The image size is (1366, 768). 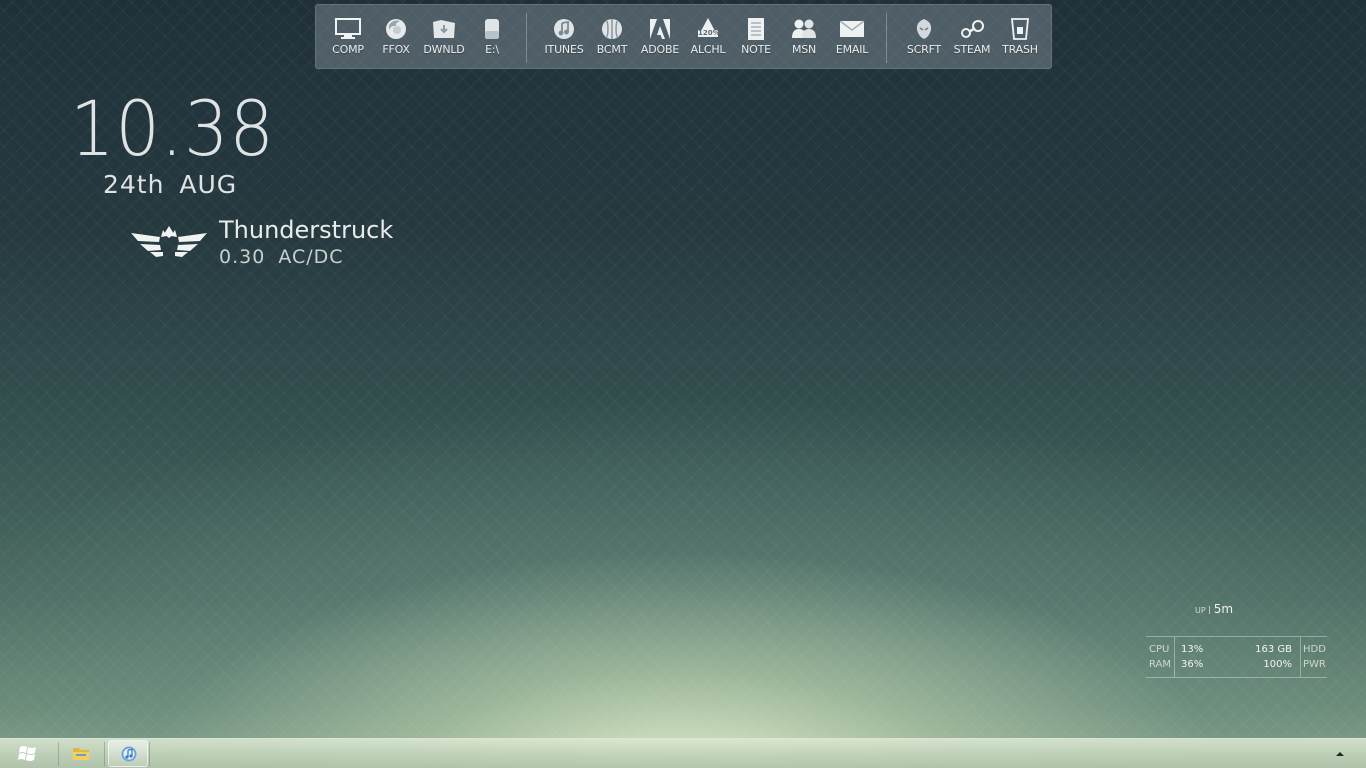 I want to click on starcraft-icon, so click(x=924, y=29).